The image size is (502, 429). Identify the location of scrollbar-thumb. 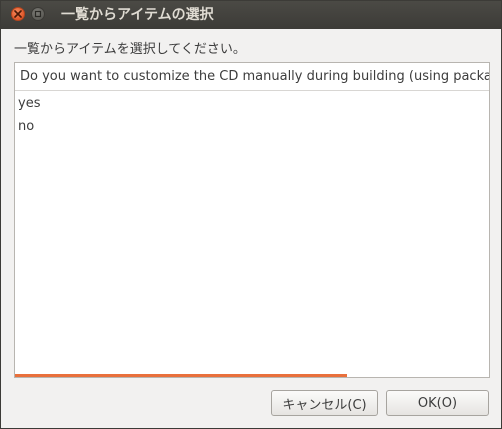
(181, 375).